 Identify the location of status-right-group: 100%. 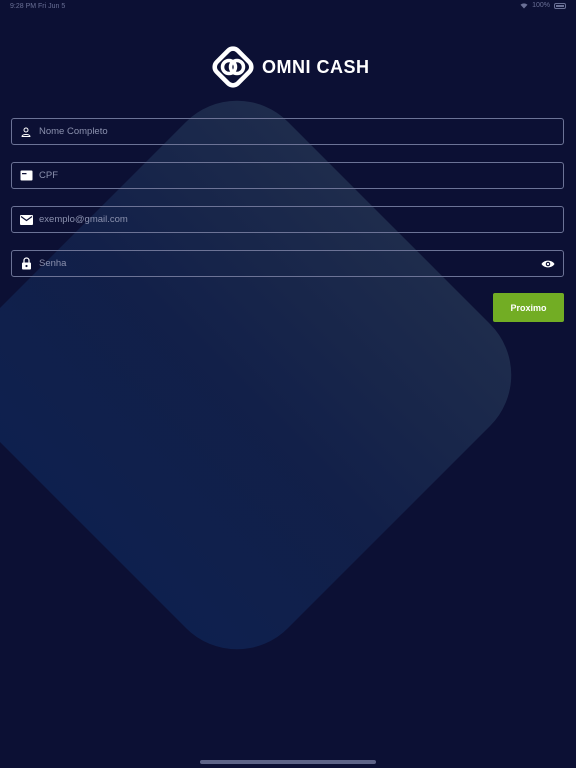
(543, 5).